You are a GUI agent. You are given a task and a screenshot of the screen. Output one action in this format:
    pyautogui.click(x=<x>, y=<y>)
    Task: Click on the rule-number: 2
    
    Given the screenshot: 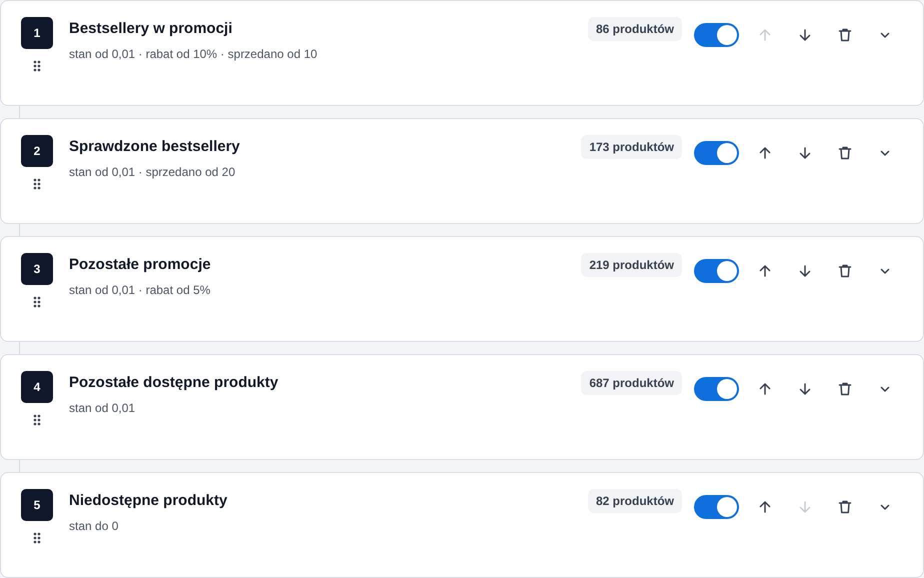 What is the action you would take?
    pyautogui.click(x=37, y=151)
    